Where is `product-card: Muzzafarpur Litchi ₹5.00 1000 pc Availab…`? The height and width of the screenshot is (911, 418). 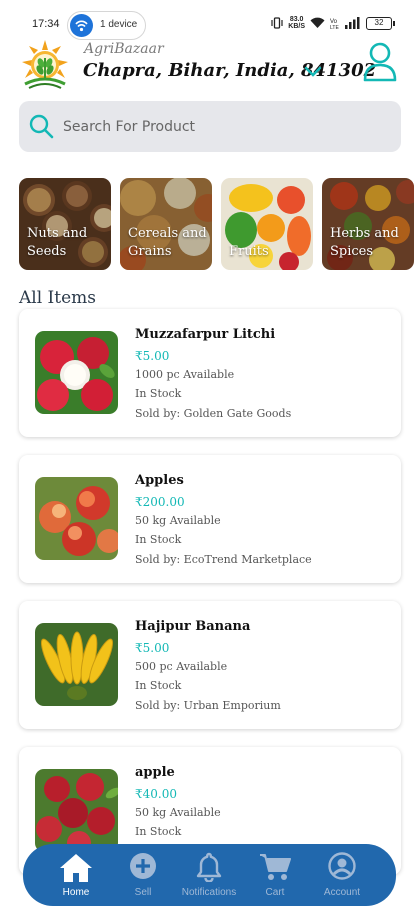
product-card: Muzzafarpur Litchi ₹5.00 1000 pc Availab… is located at coordinates (210, 373).